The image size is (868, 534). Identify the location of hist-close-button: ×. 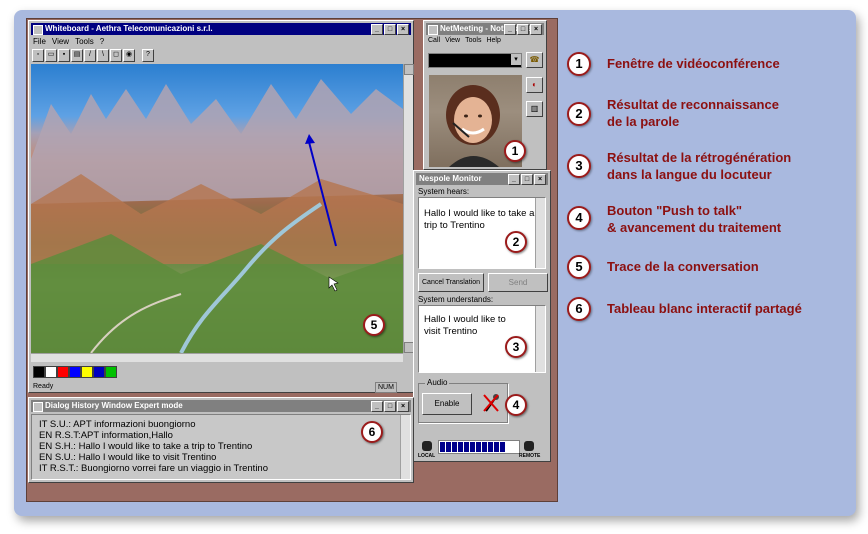
(403, 406).